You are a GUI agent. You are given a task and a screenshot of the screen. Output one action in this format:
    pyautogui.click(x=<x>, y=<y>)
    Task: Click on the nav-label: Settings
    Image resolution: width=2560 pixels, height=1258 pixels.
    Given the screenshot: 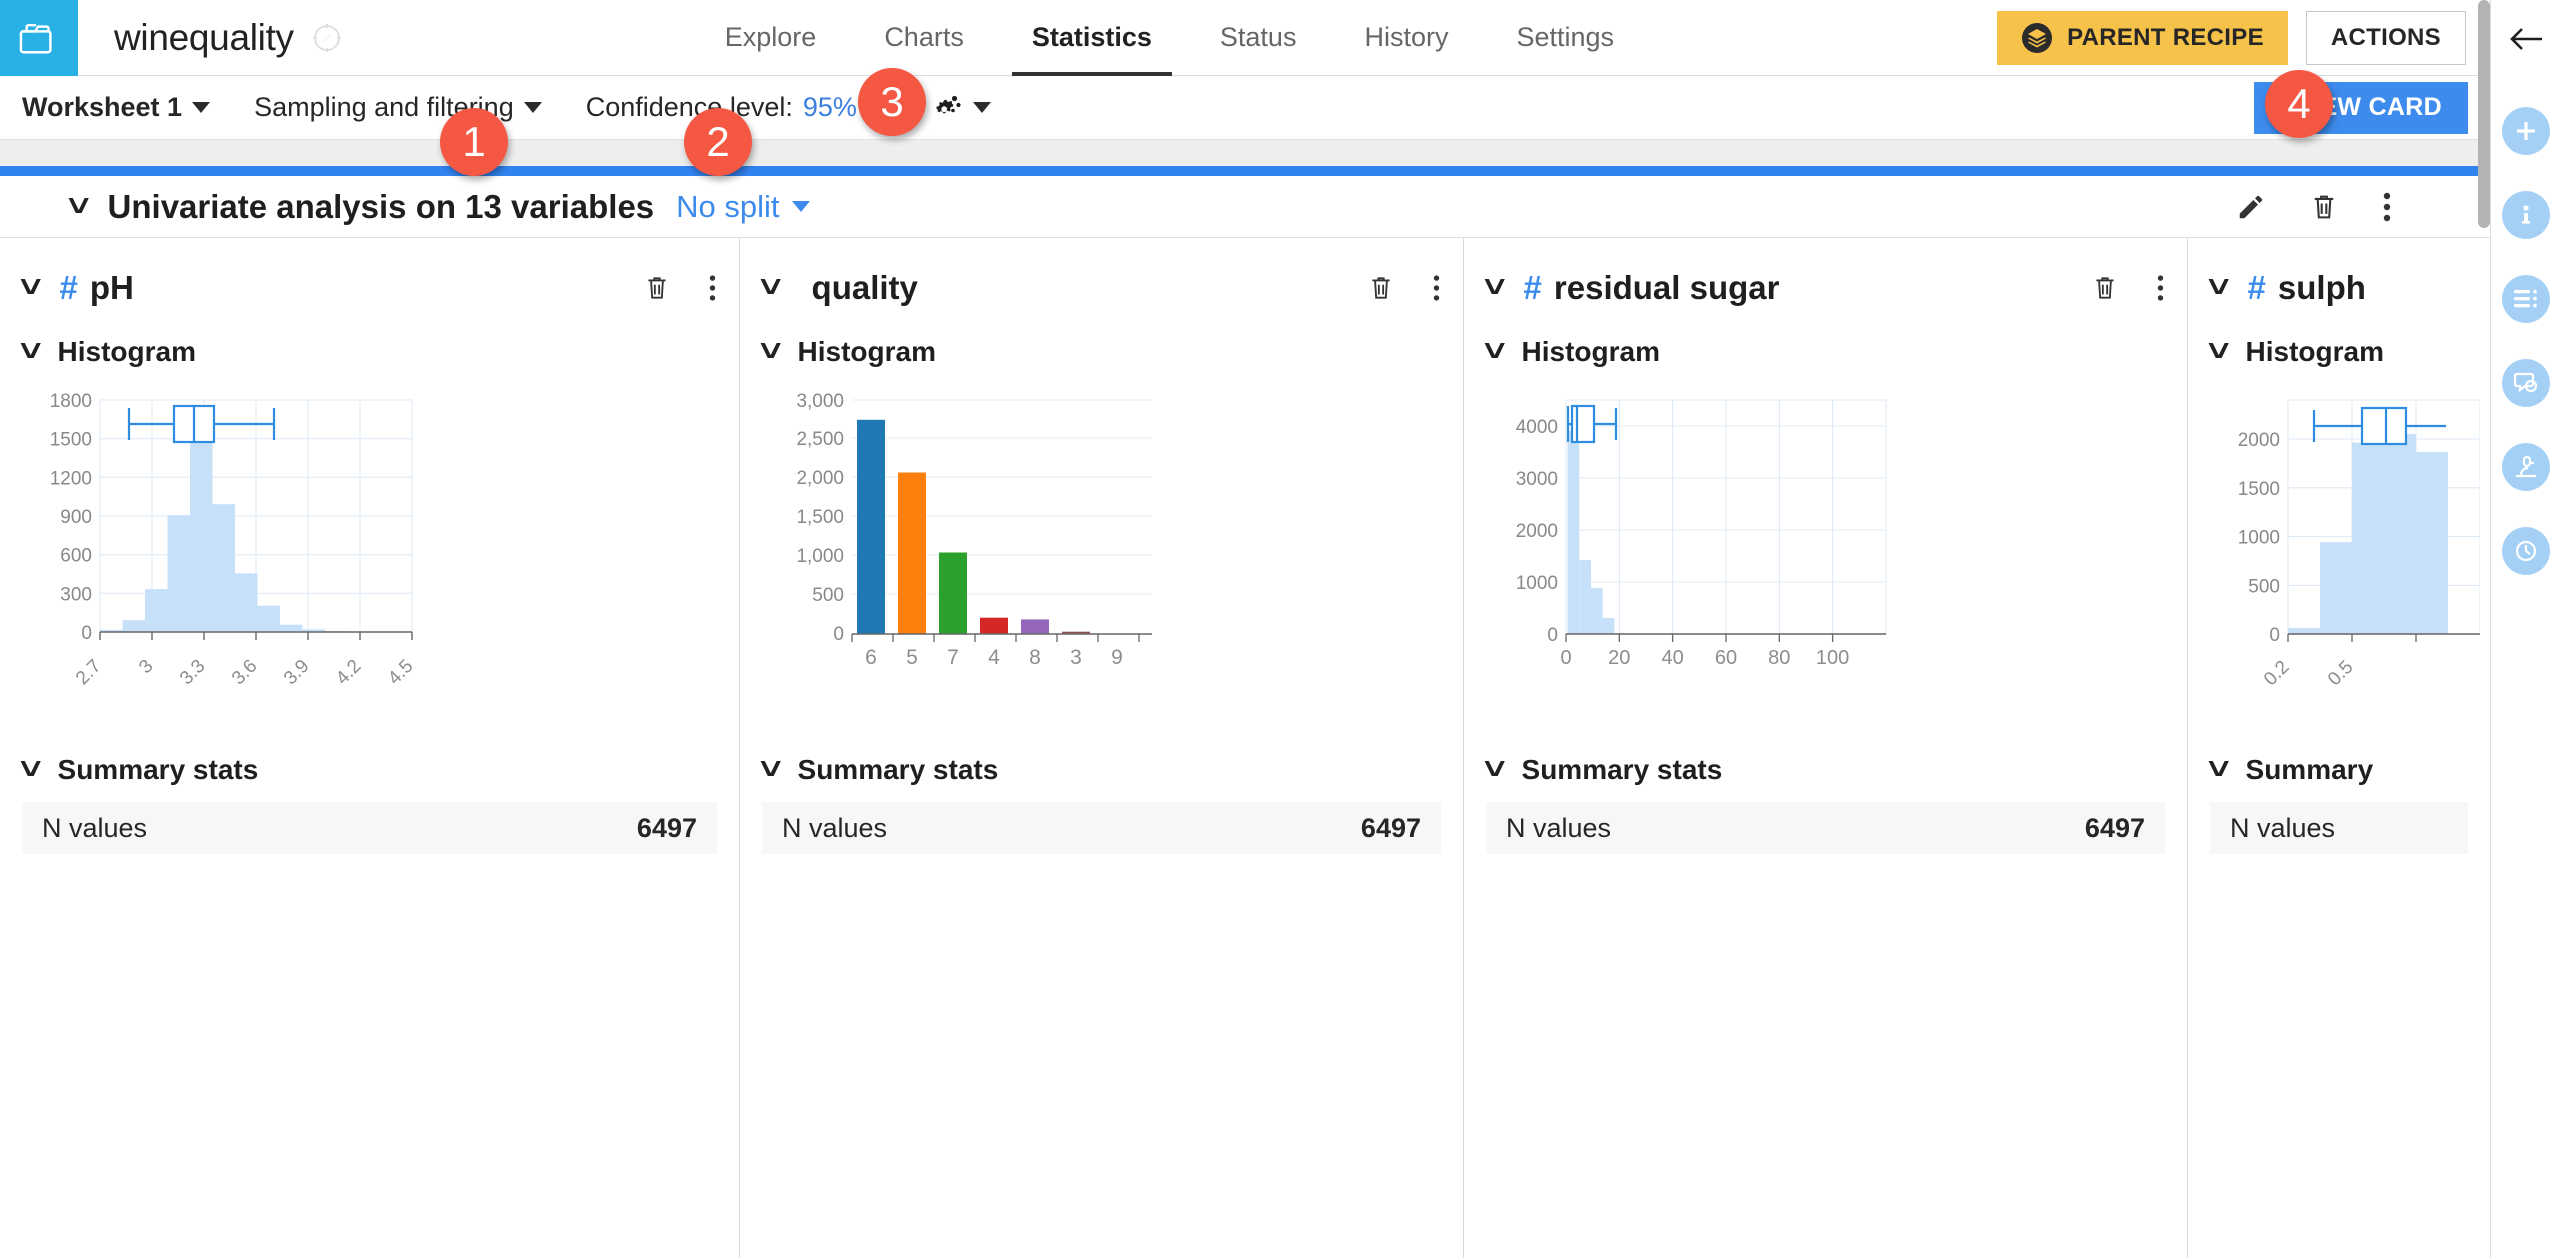 What is the action you would take?
    pyautogui.click(x=1565, y=37)
    